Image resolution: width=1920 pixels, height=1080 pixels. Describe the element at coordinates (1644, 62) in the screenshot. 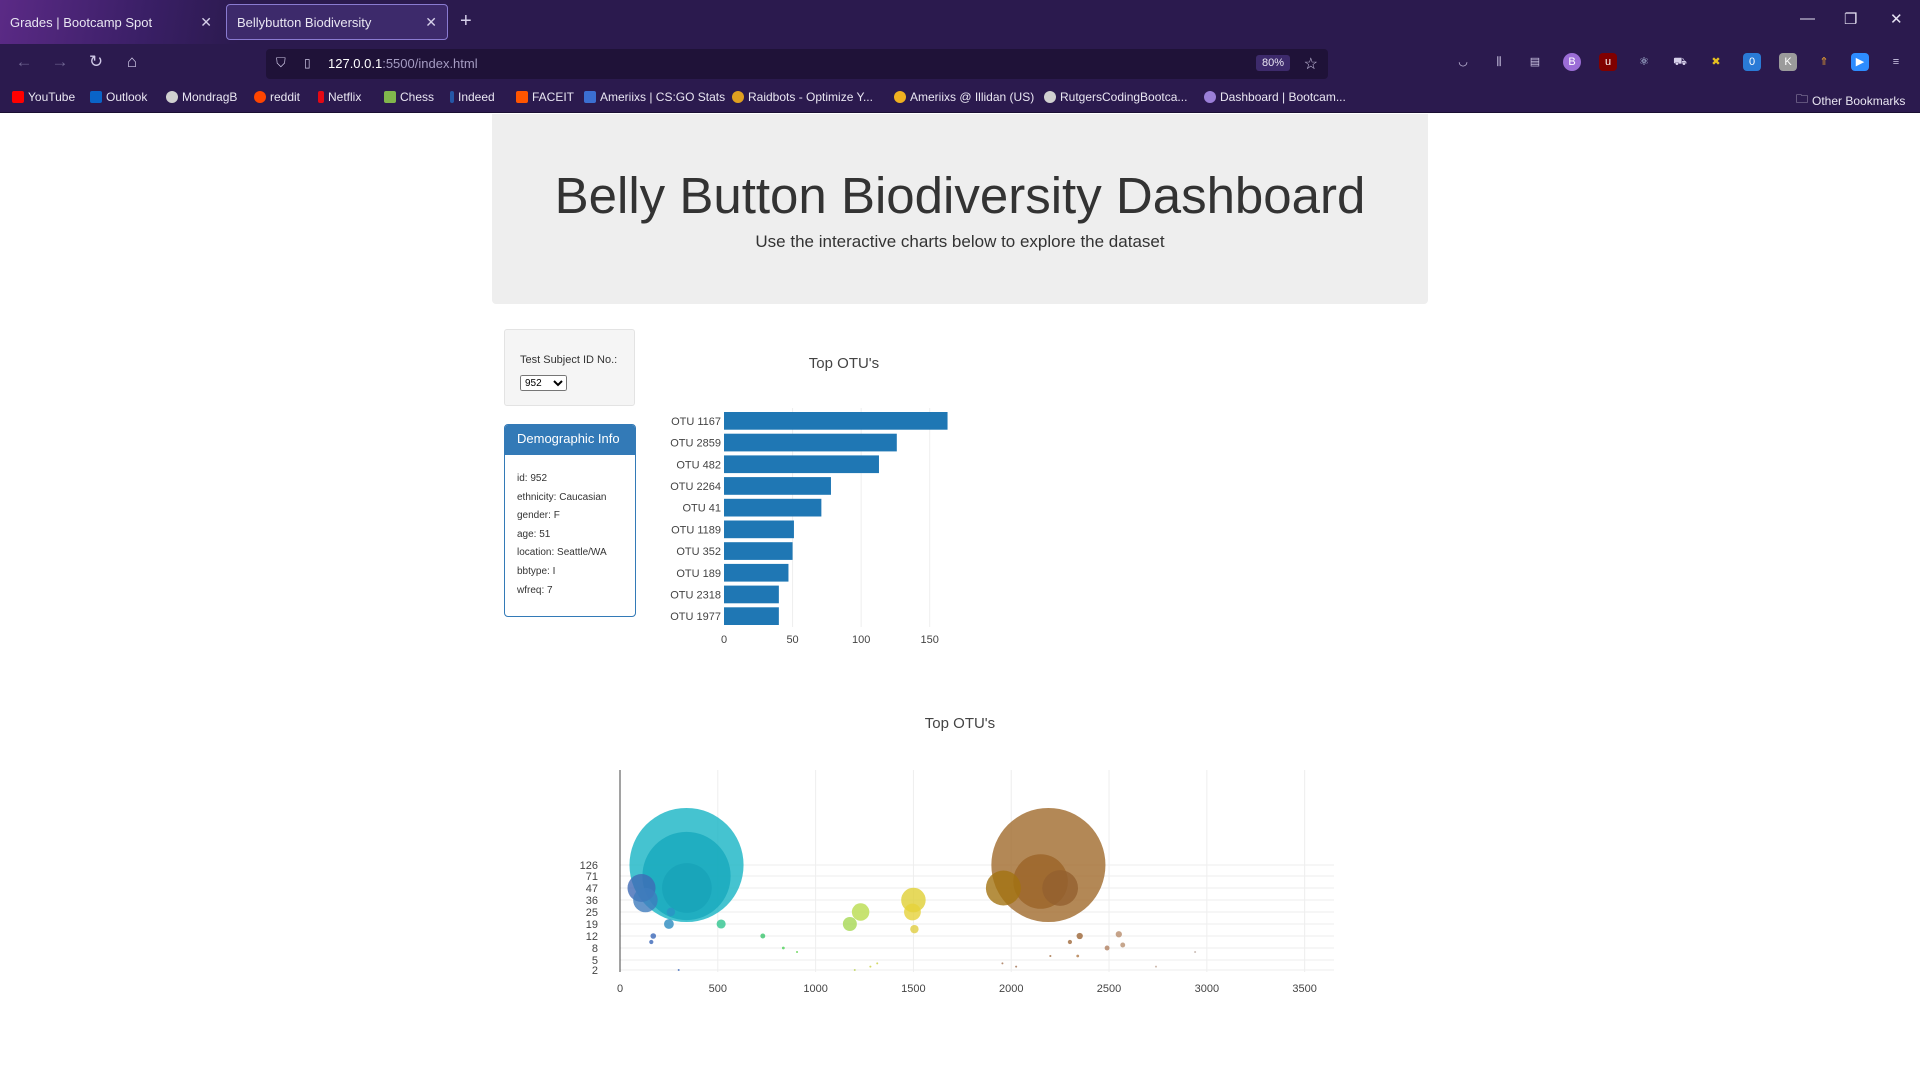

I see `react-devtools-icon: ⚛` at that location.